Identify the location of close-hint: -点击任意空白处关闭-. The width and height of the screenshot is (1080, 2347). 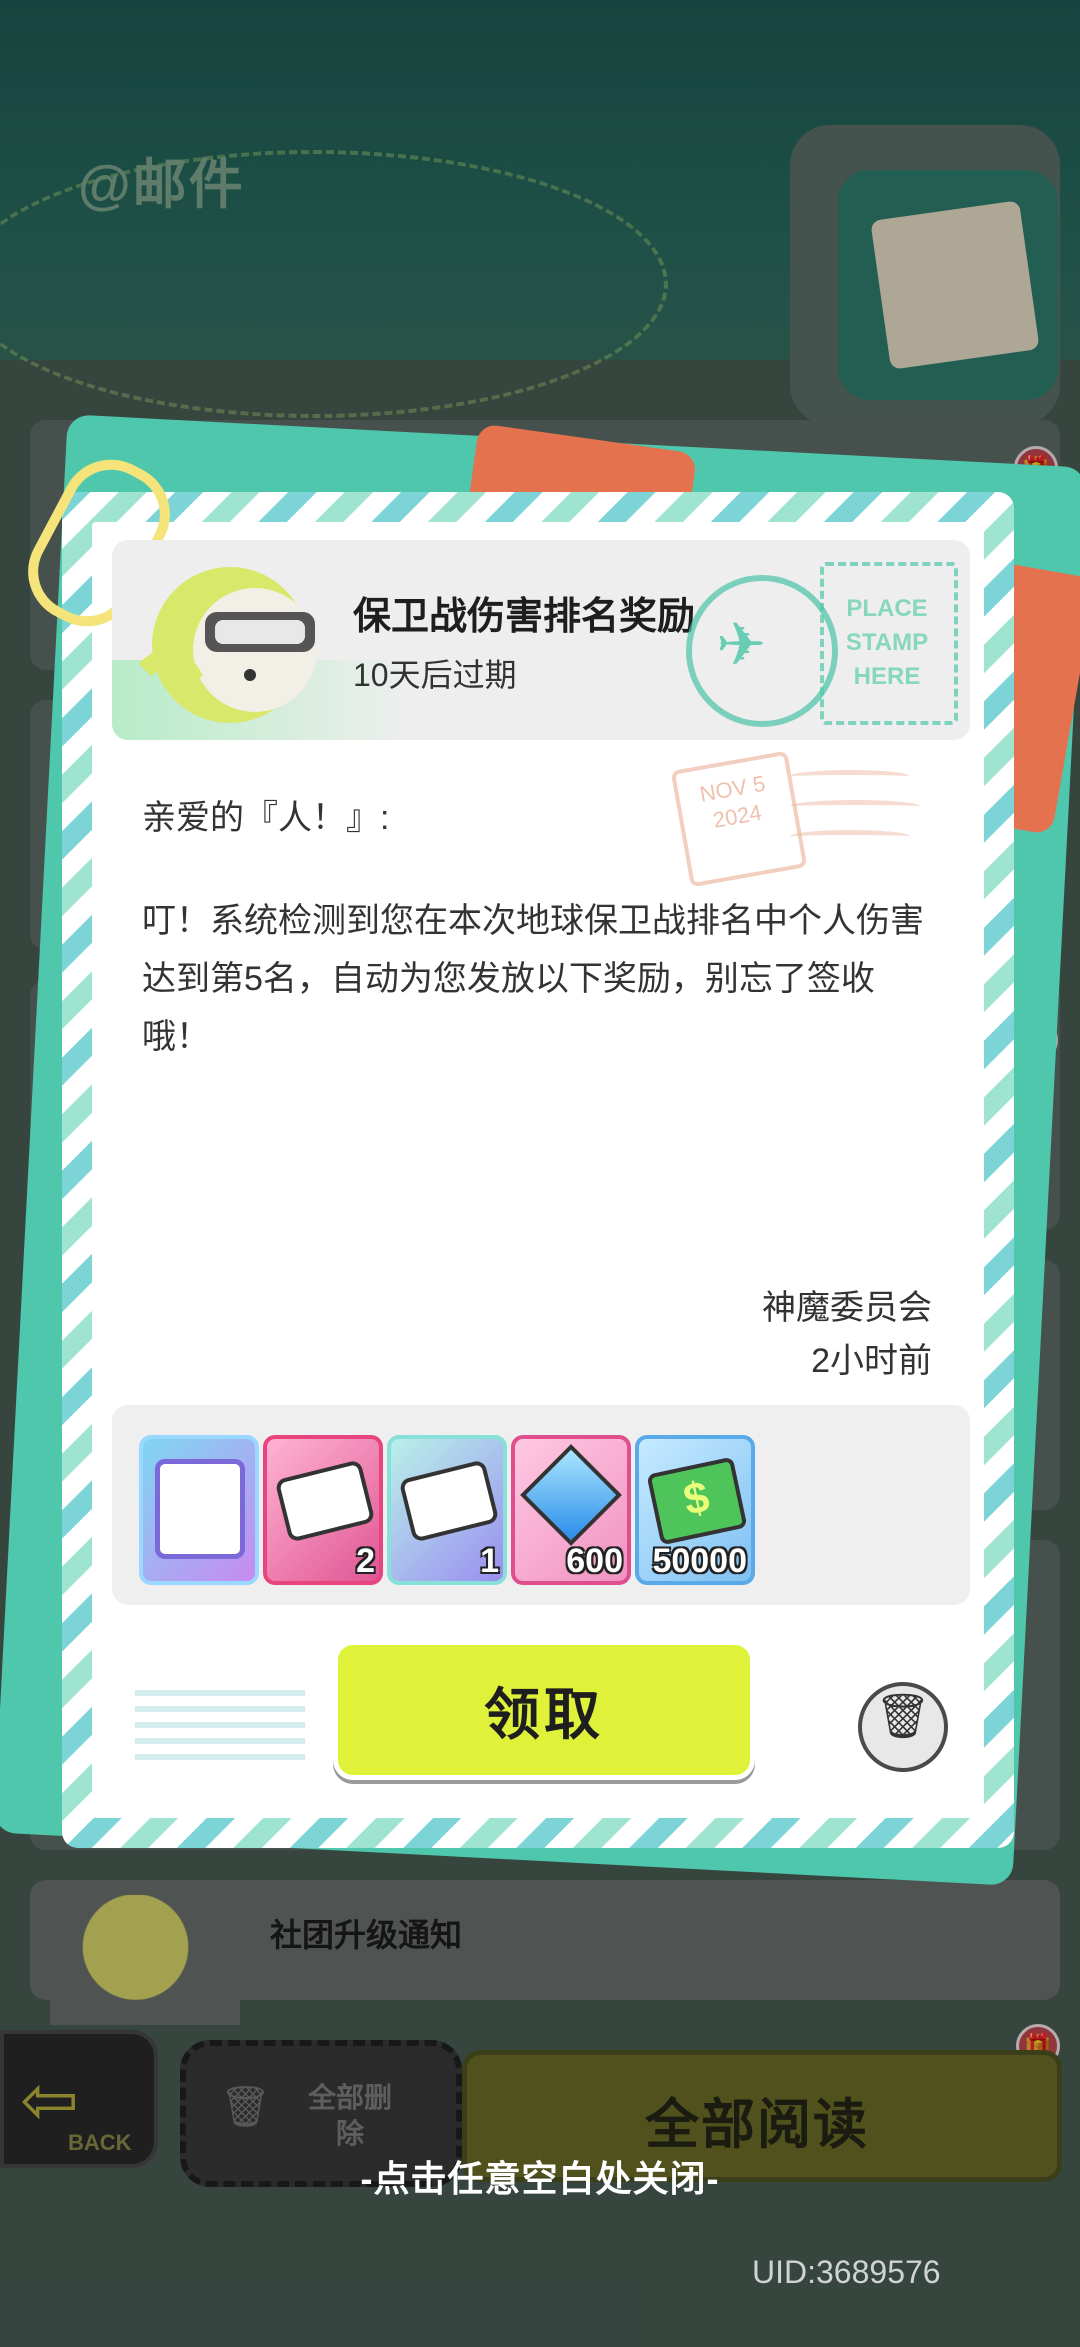
(540, 2178).